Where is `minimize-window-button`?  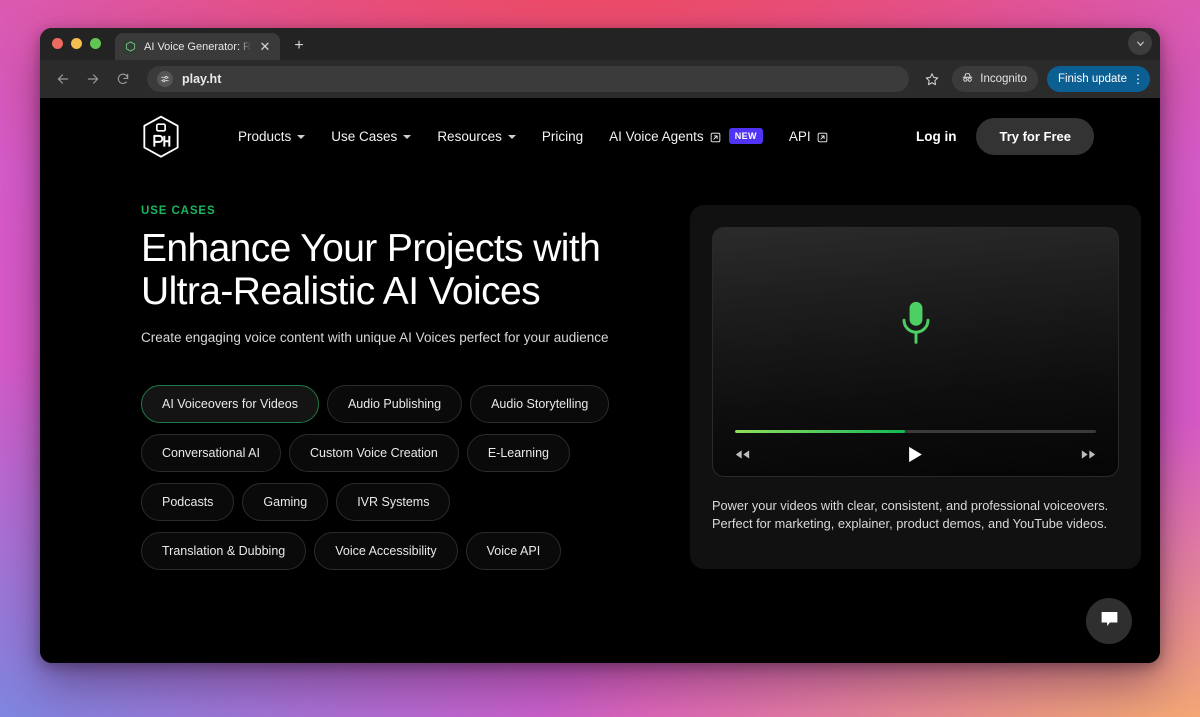
minimize-window-button is located at coordinates (76, 43).